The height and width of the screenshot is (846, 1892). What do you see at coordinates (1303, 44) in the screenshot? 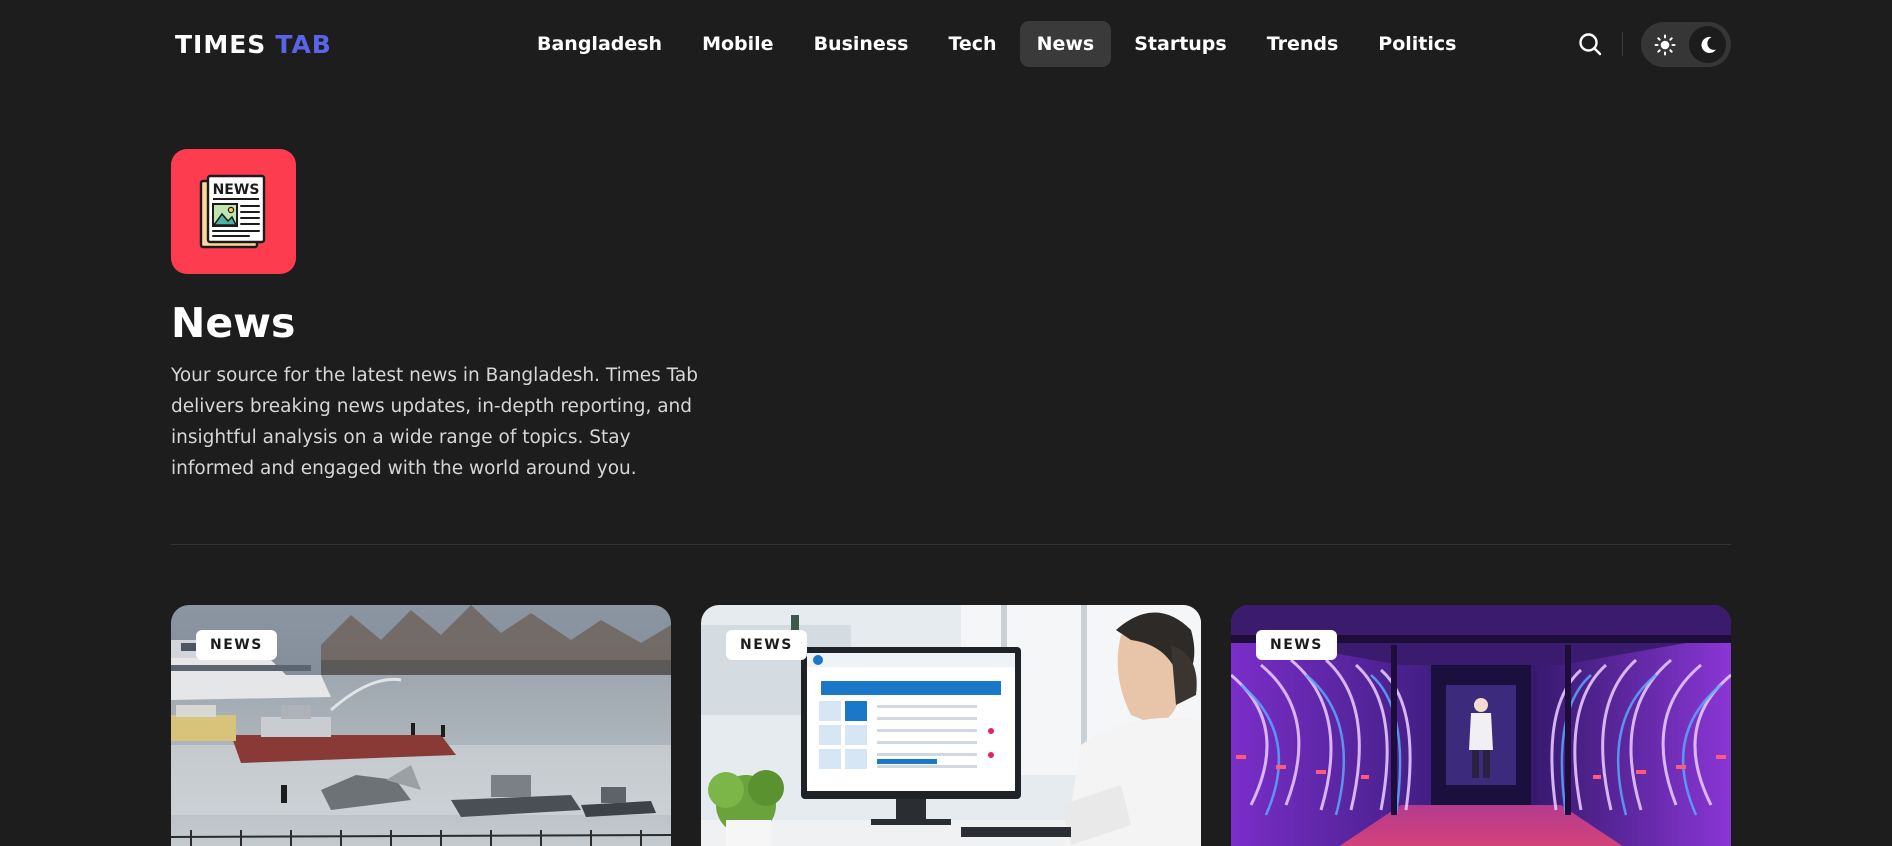
I see `nav-item-trends: Trends` at bounding box center [1303, 44].